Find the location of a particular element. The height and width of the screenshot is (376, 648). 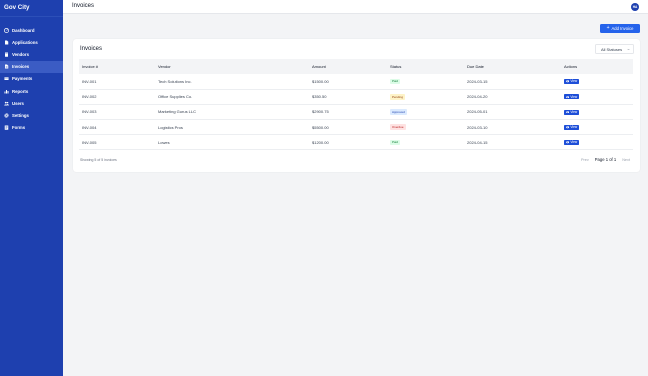

sidebar-item-invoices: Invoices is located at coordinates (31, 66).